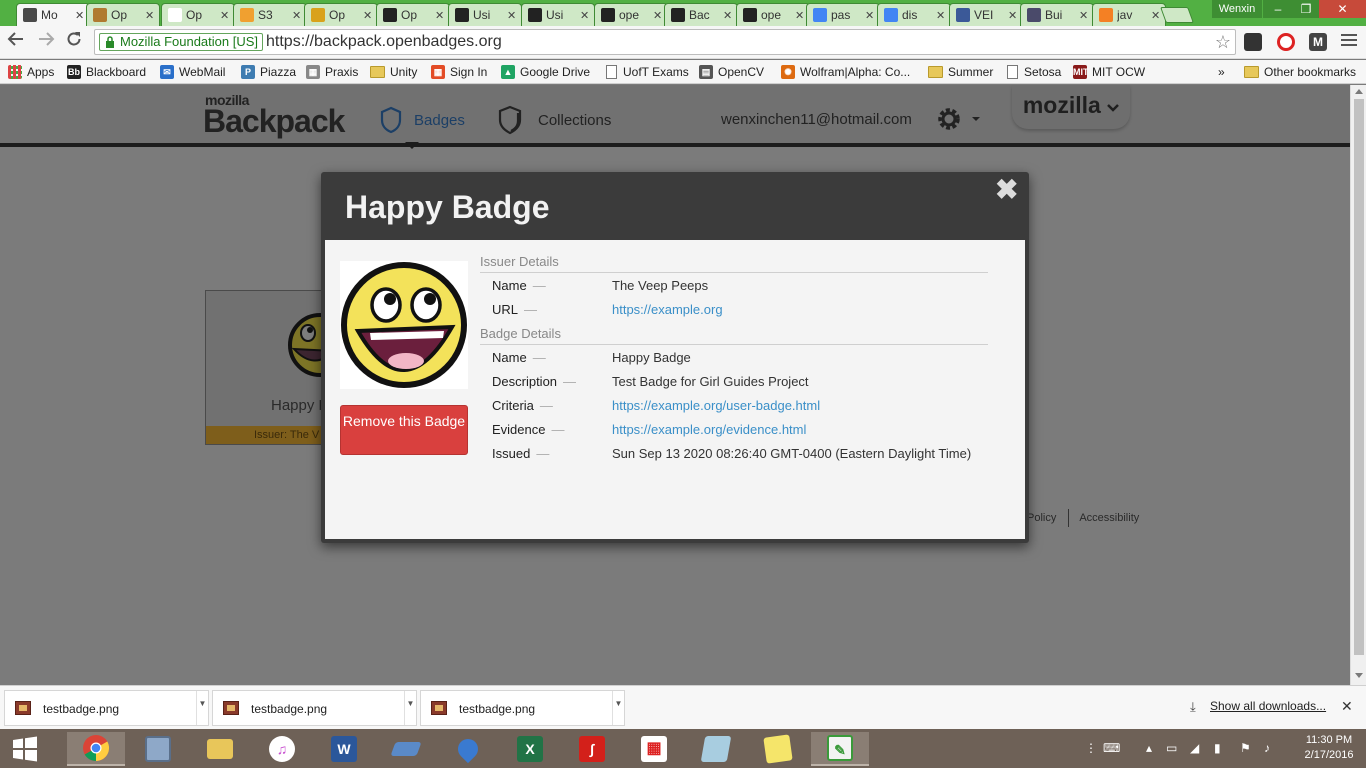 The width and height of the screenshot is (1366, 768). I want to click on bookmark-item: ✉ WebMail, so click(192, 72).